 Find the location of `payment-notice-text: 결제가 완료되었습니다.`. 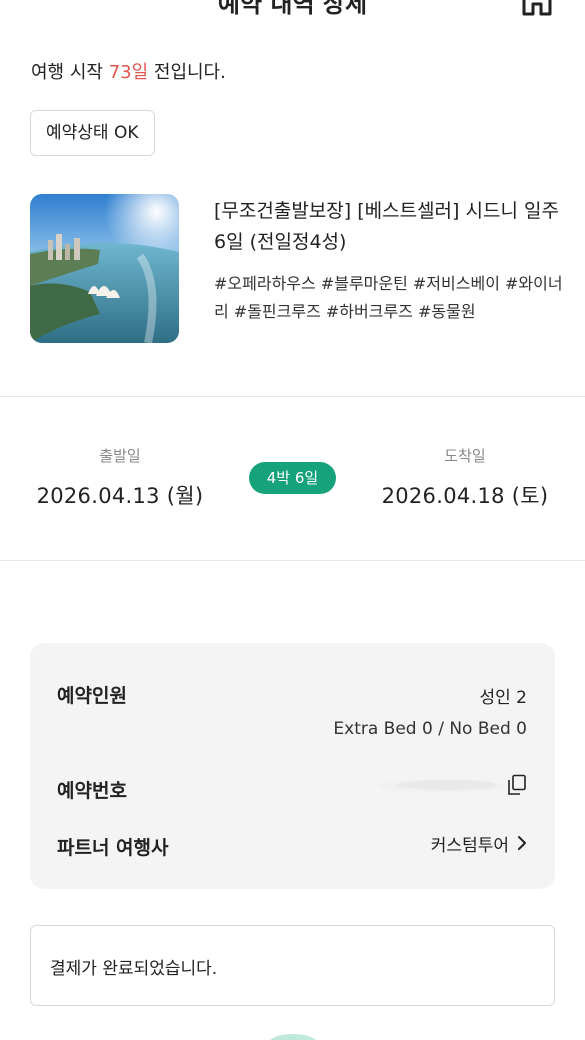

payment-notice-text: 결제가 완료되었습니다. is located at coordinates (134, 969).